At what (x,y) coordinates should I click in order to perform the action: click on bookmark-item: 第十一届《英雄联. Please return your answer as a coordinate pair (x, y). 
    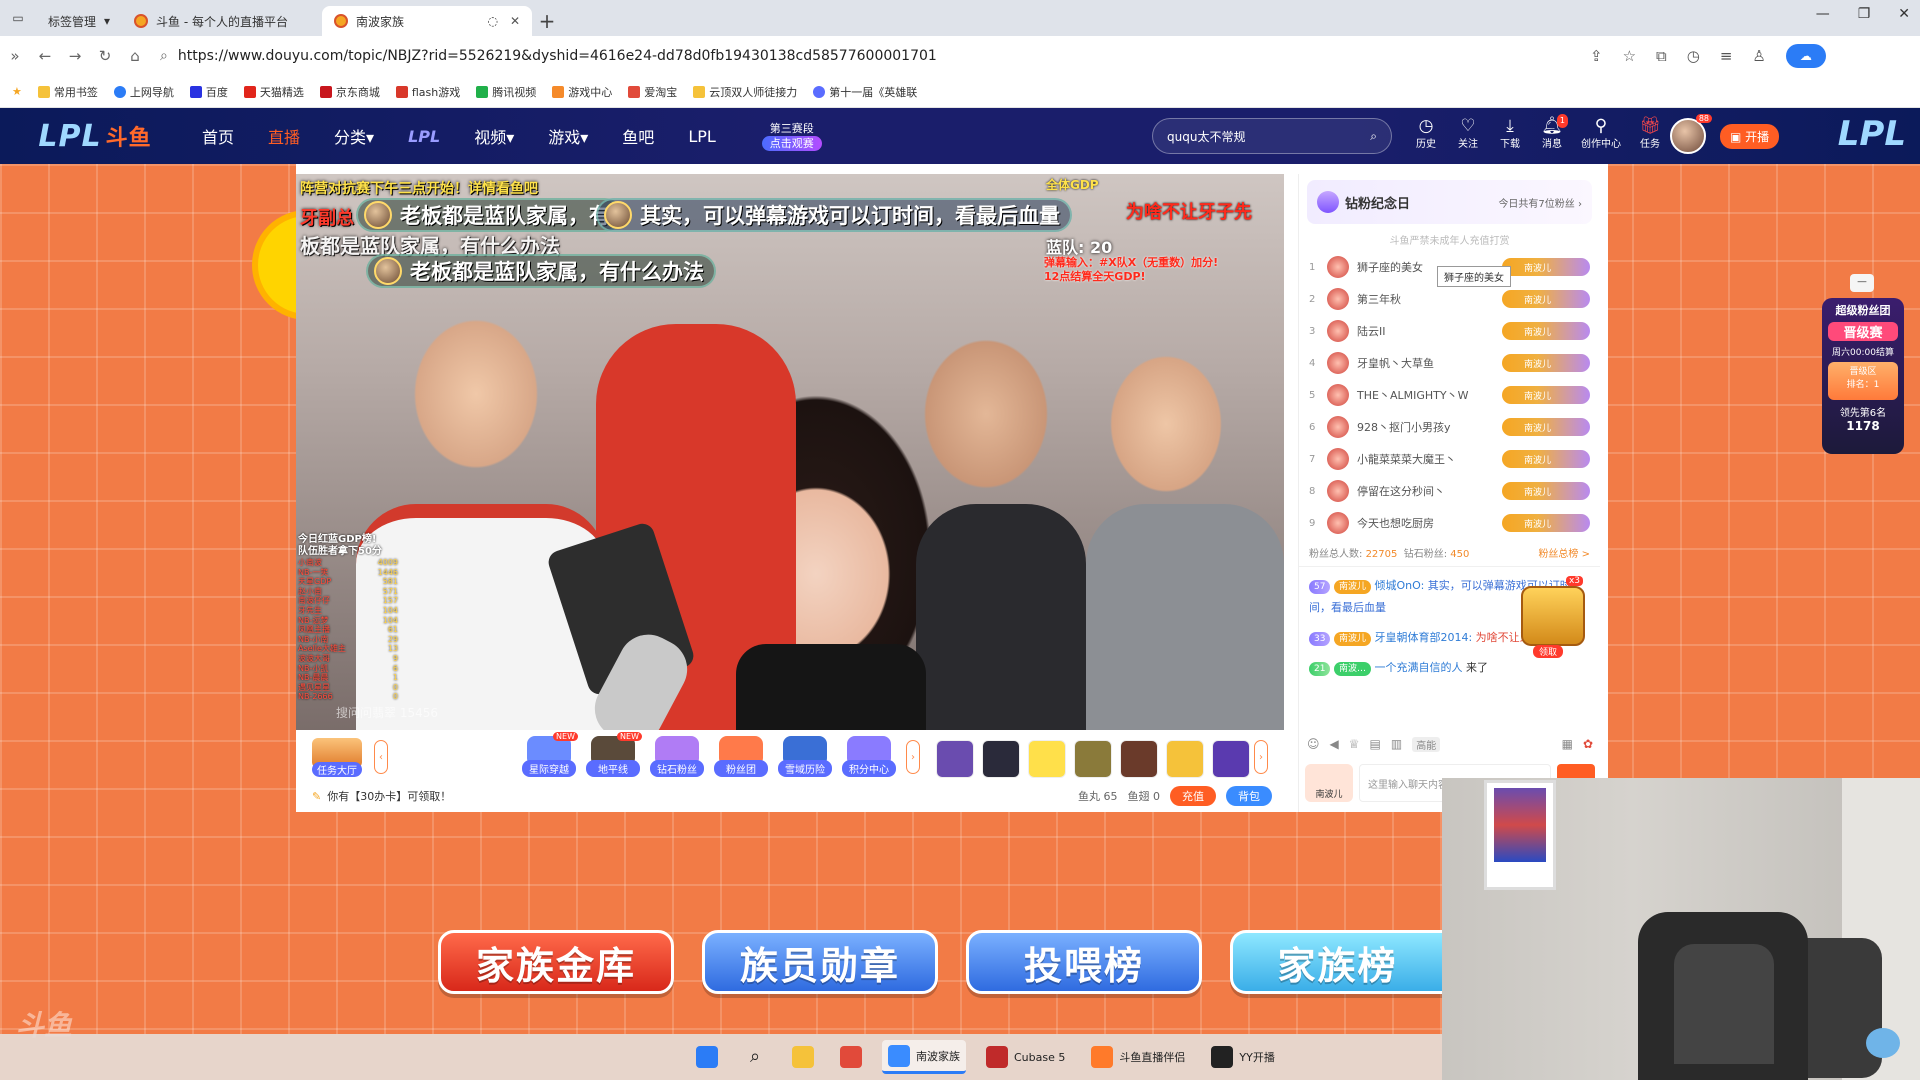
    Looking at the image, I should click on (865, 92).